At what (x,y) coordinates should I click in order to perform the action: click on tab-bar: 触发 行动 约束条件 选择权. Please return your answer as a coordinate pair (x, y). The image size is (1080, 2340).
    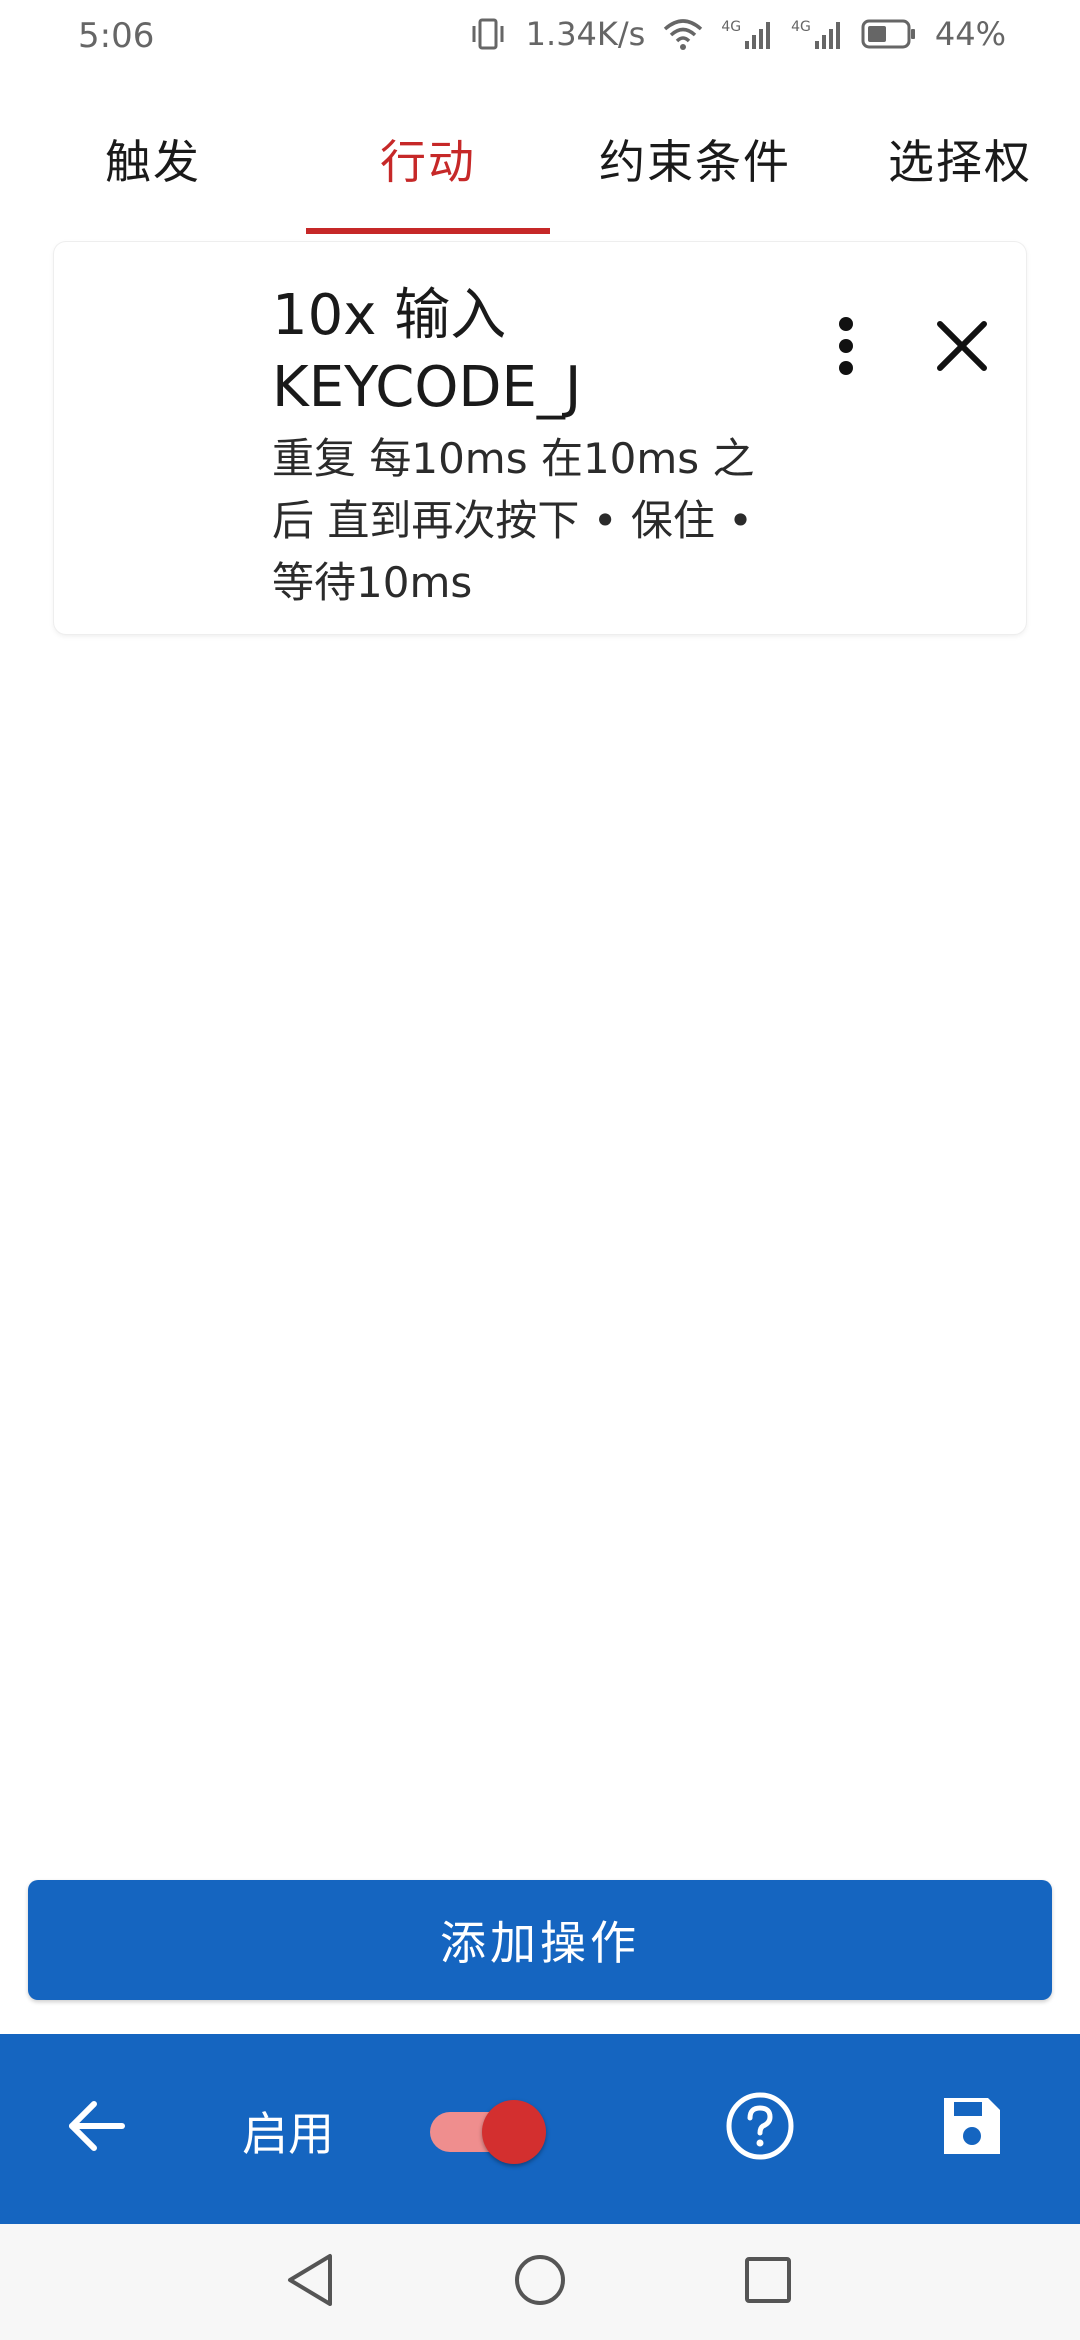
    Looking at the image, I should click on (540, 177).